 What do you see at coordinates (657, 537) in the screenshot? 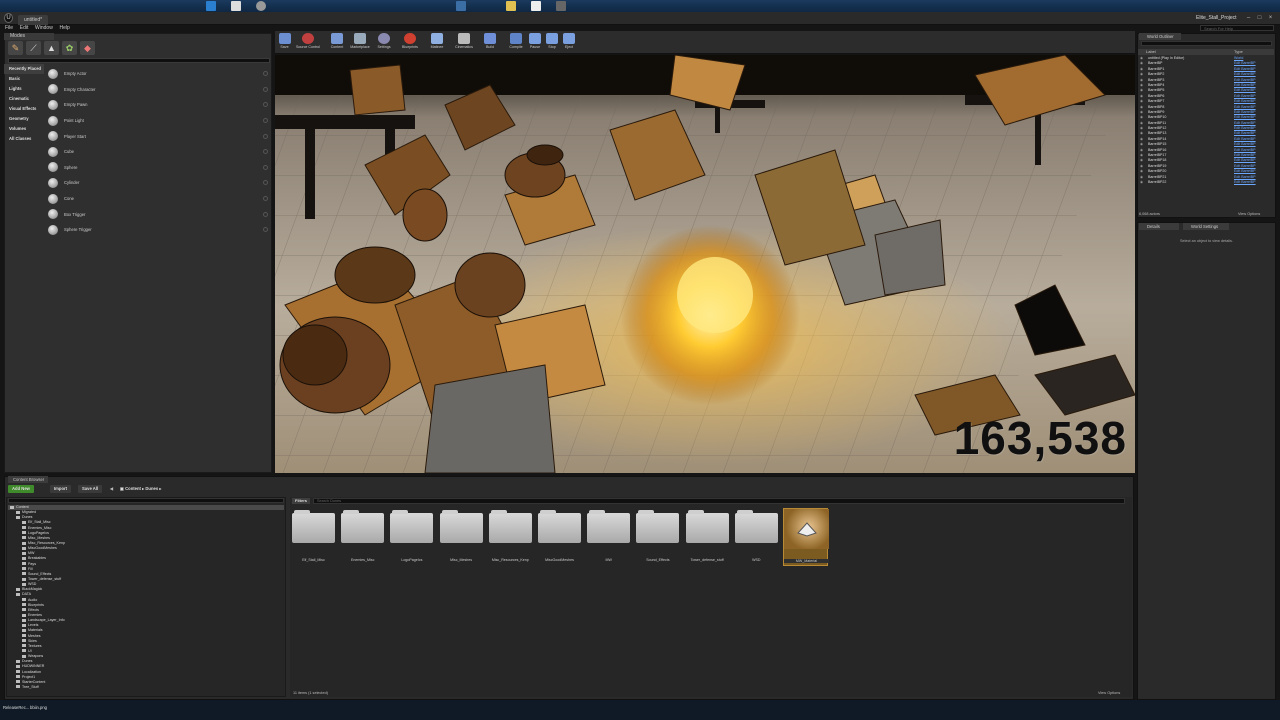
I see `folder-asset: Sound_Effects` at bounding box center [657, 537].